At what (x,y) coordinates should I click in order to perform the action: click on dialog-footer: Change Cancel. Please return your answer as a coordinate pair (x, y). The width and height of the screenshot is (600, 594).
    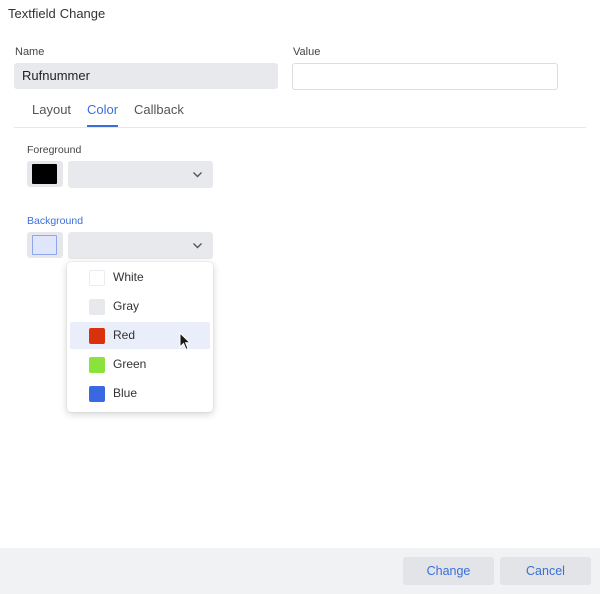
    Looking at the image, I should click on (300, 571).